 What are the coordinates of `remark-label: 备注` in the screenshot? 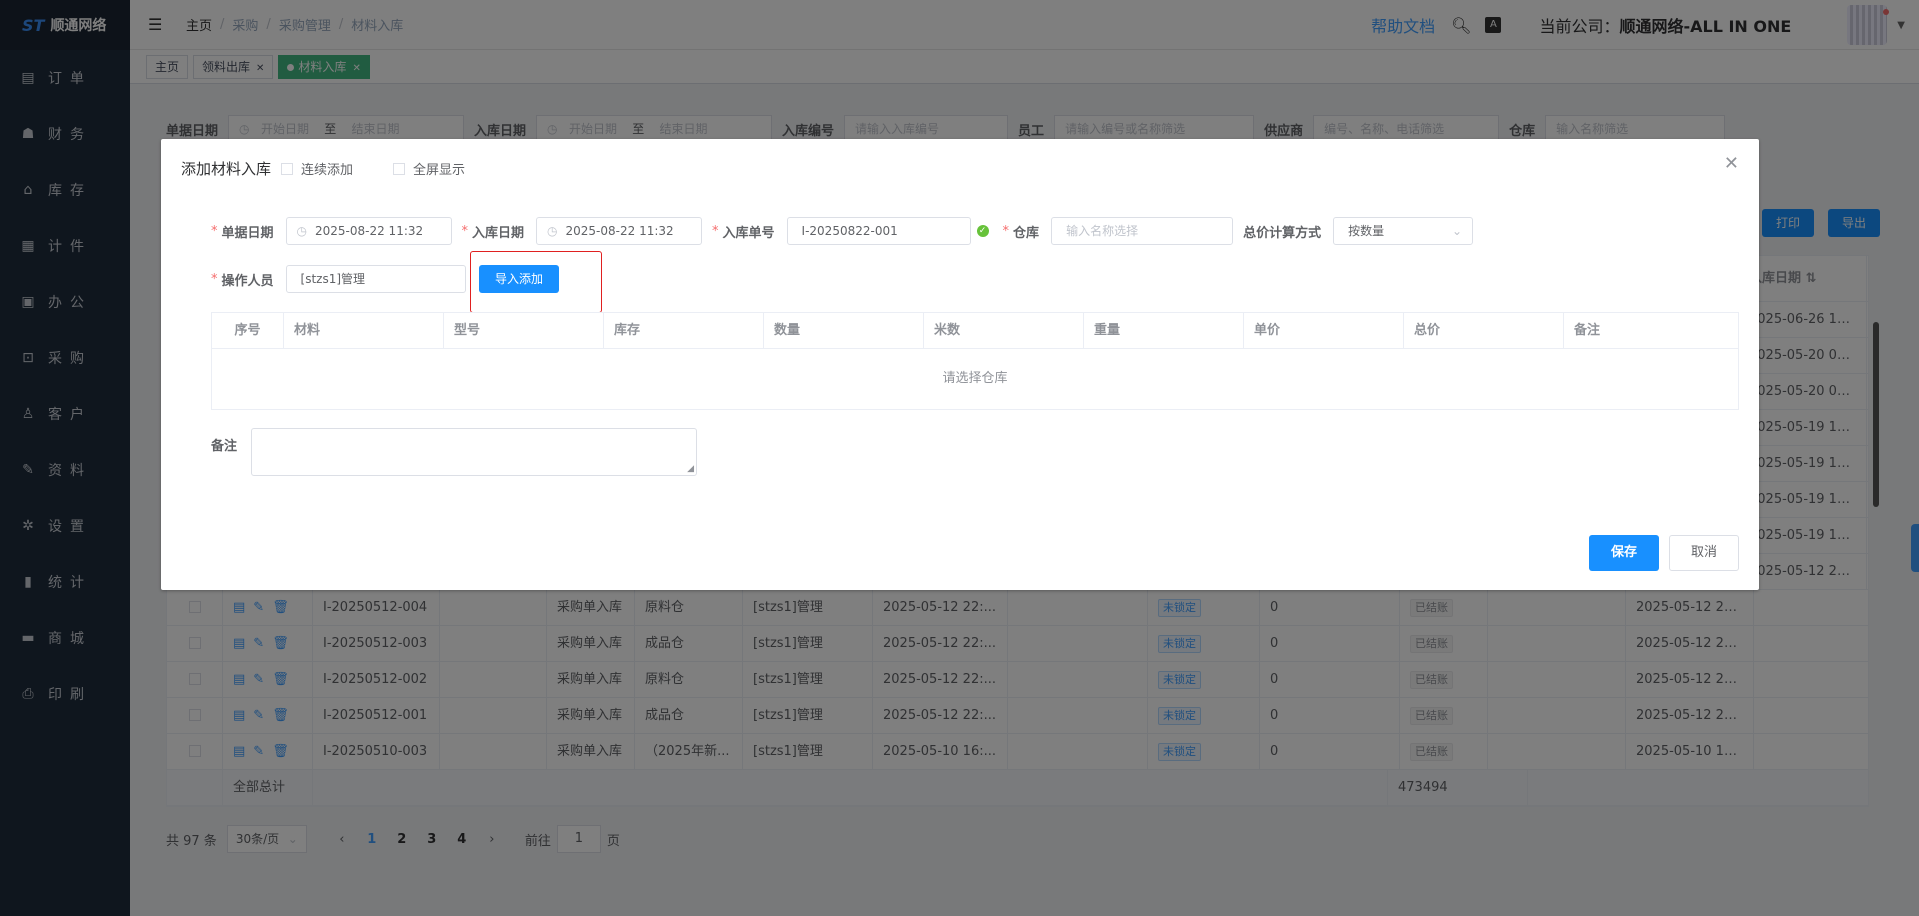 It's located at (224, 446).